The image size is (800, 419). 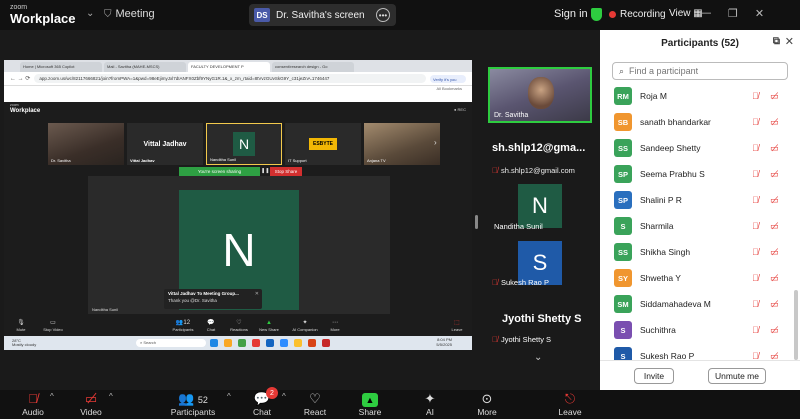 I want to click on participant-name: Siddamahadeva M, so click(x=675, y=304).